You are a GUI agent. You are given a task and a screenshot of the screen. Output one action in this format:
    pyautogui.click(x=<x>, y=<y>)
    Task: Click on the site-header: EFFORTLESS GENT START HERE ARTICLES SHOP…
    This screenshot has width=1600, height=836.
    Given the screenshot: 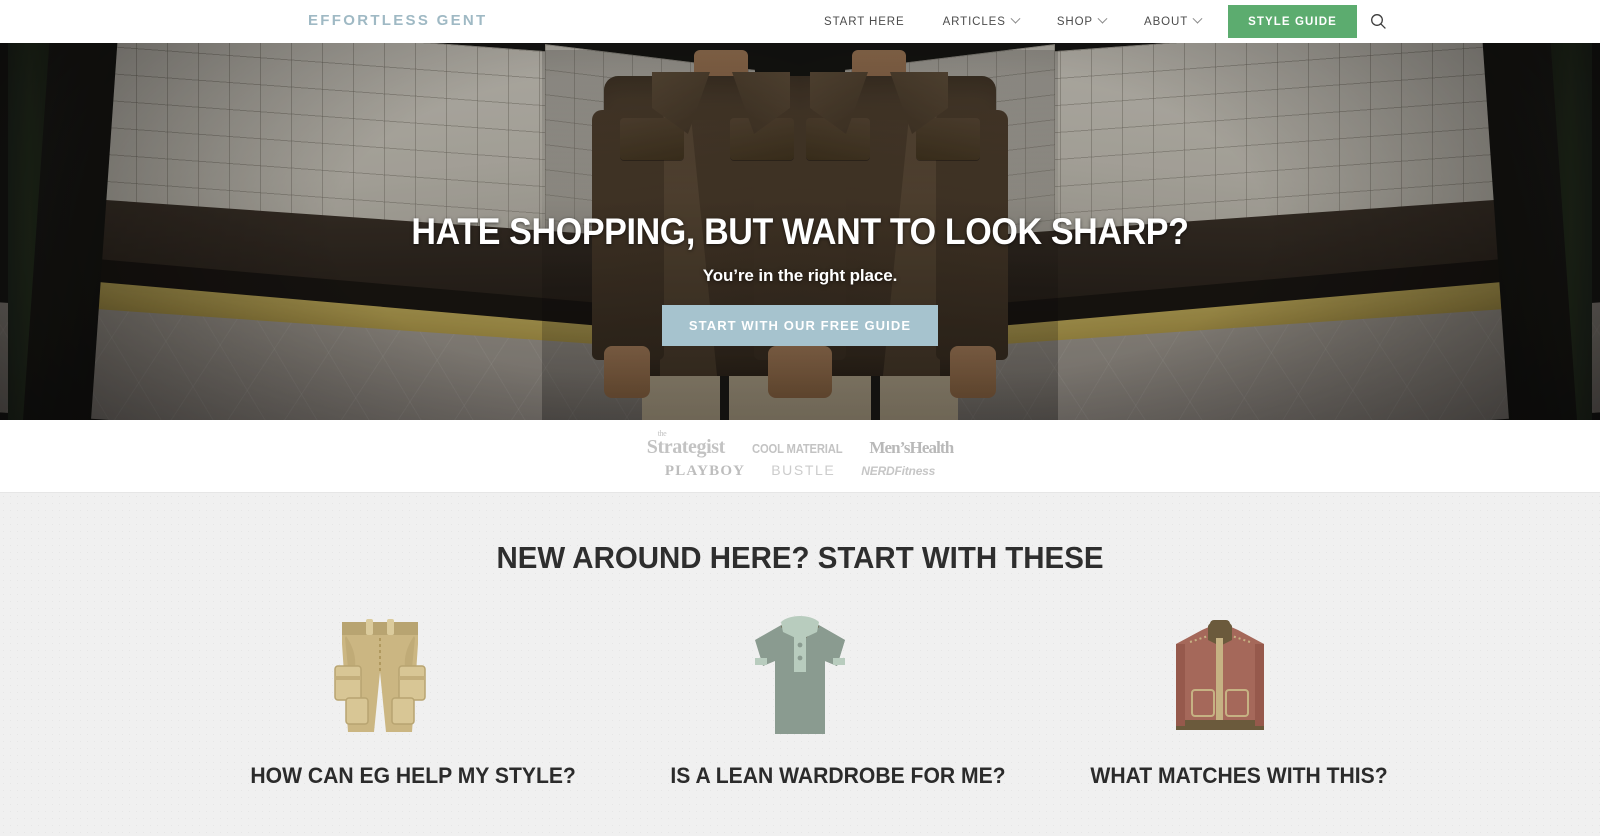 What is the action you would take?
    pyautogui.click(x=800, y=21)
    